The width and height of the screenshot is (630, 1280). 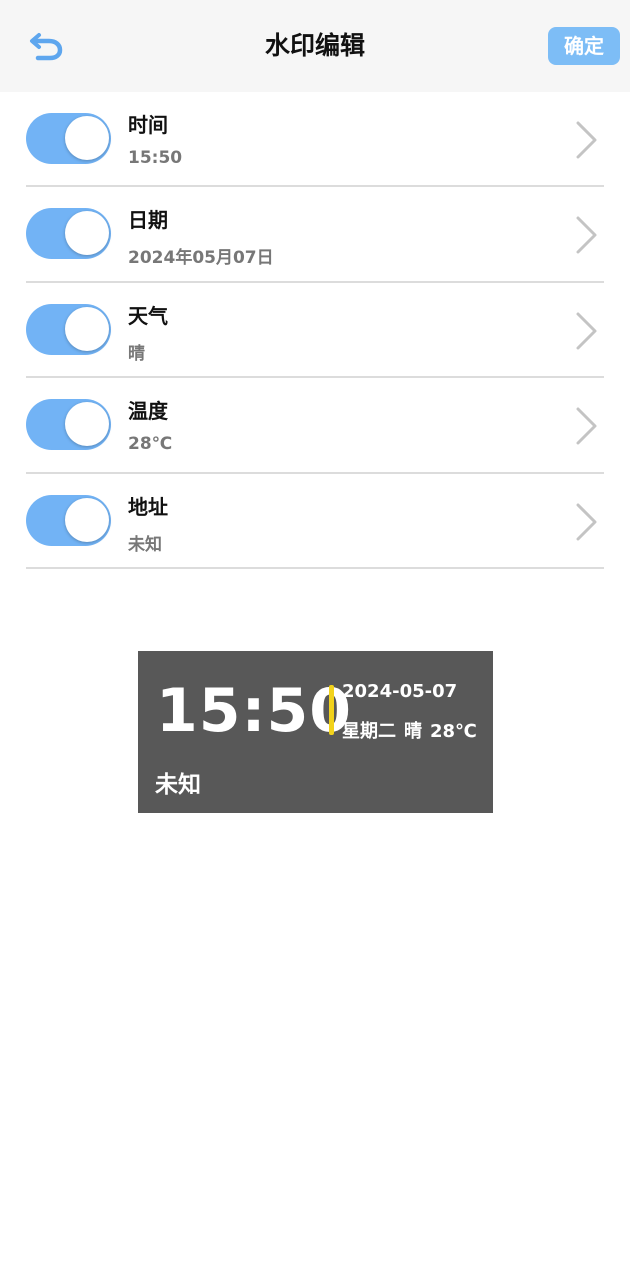 I want to click on page-title: 水印编辑, so click(x=314, y=45).